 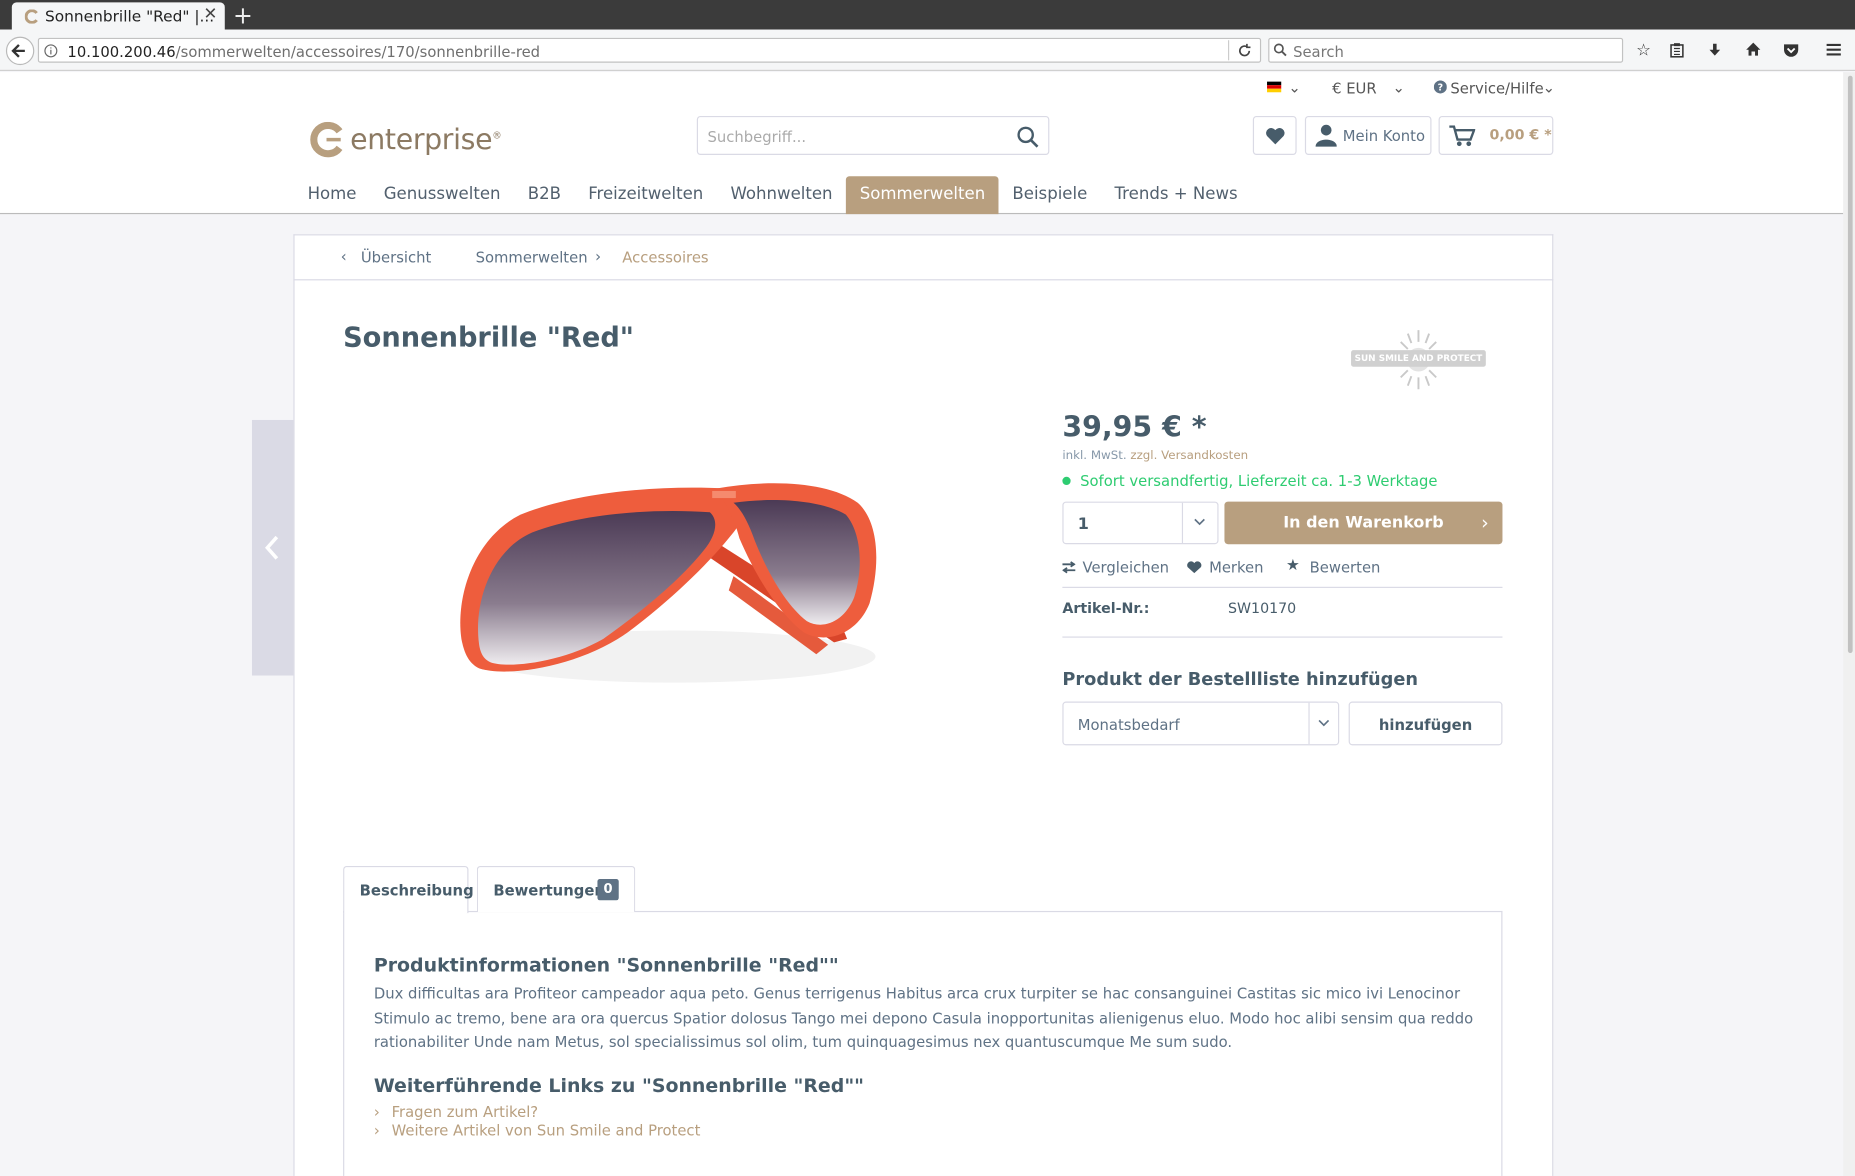 What do you see at coordinates (1236, 567) in the screenshot?
I see `remember-link: Merken` at bounding box center [1236, 567].